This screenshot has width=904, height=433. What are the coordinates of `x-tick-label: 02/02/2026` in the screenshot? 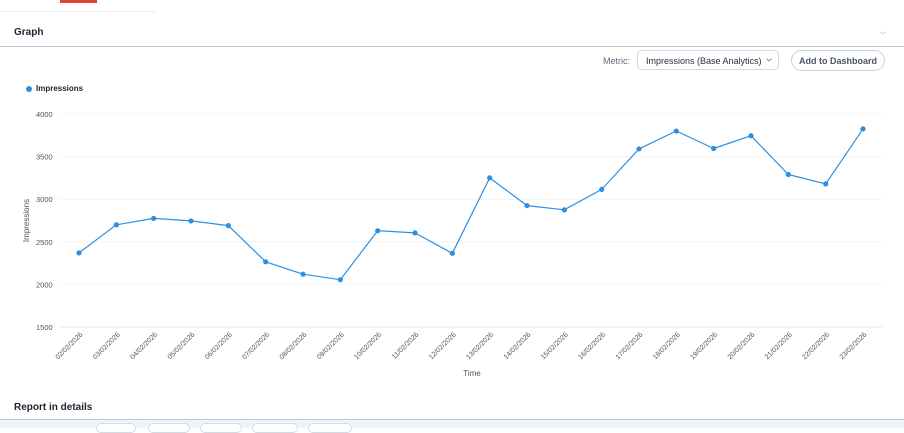 It's located at (70, 346).